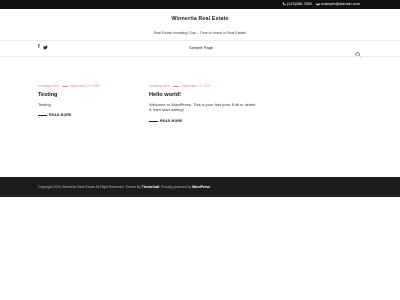 This screenshot has width=400, height=300. What do you see at coordinates (93, 95) in the screenshot?
I see `post-title: Testing` at bounding box center [93, 95].